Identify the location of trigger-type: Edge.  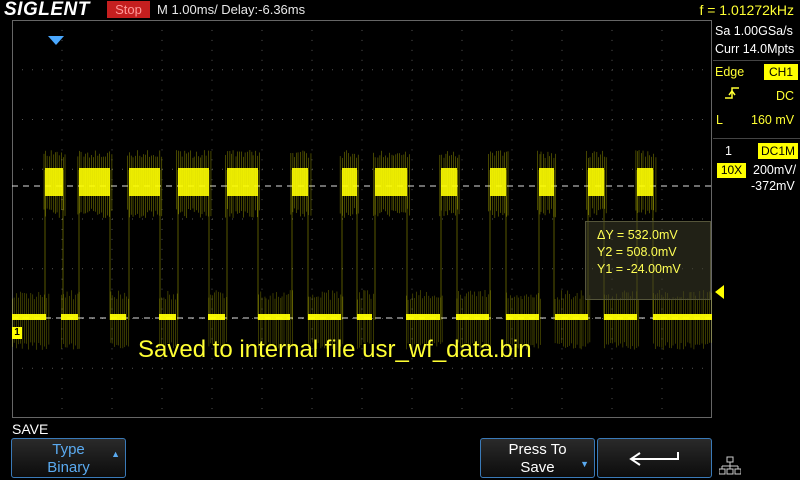
(729, 72).